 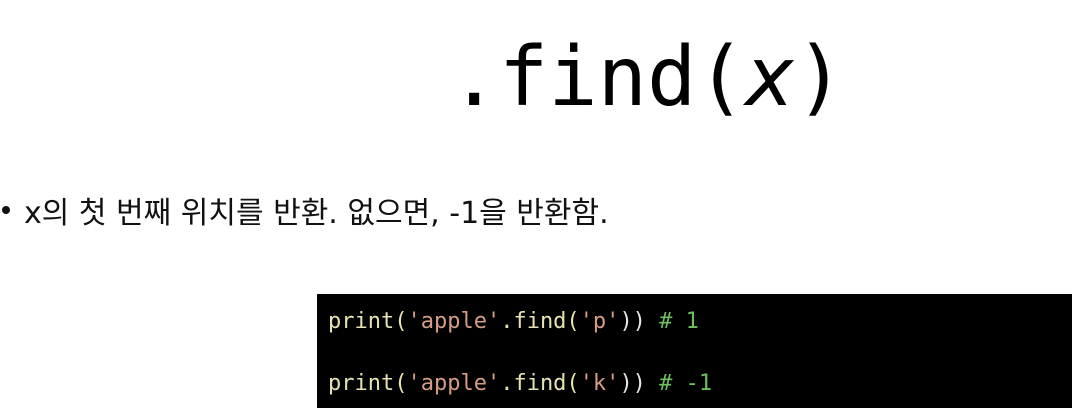 I want to click on code-line: print('apple'.find('k')) # -1, so click(x=700, y=384).